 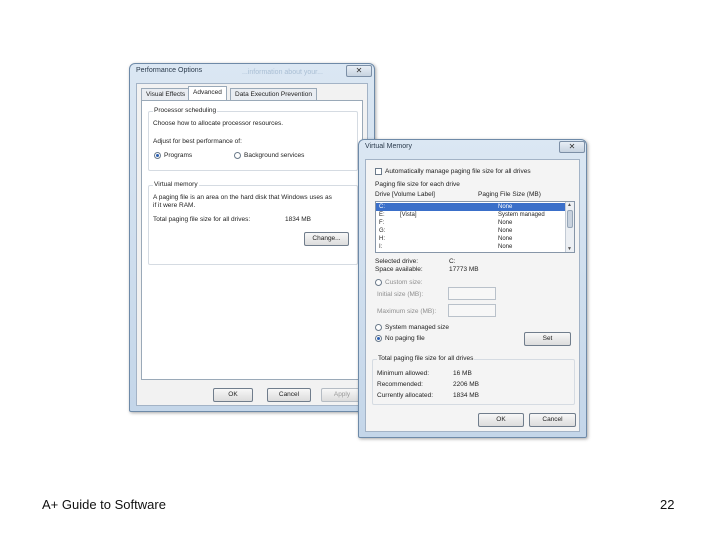 What do you see at coordinates (426, 358) in the screenshot?
I see `group-title: Total paging file size for all drives` at bounding box center [426, 358].